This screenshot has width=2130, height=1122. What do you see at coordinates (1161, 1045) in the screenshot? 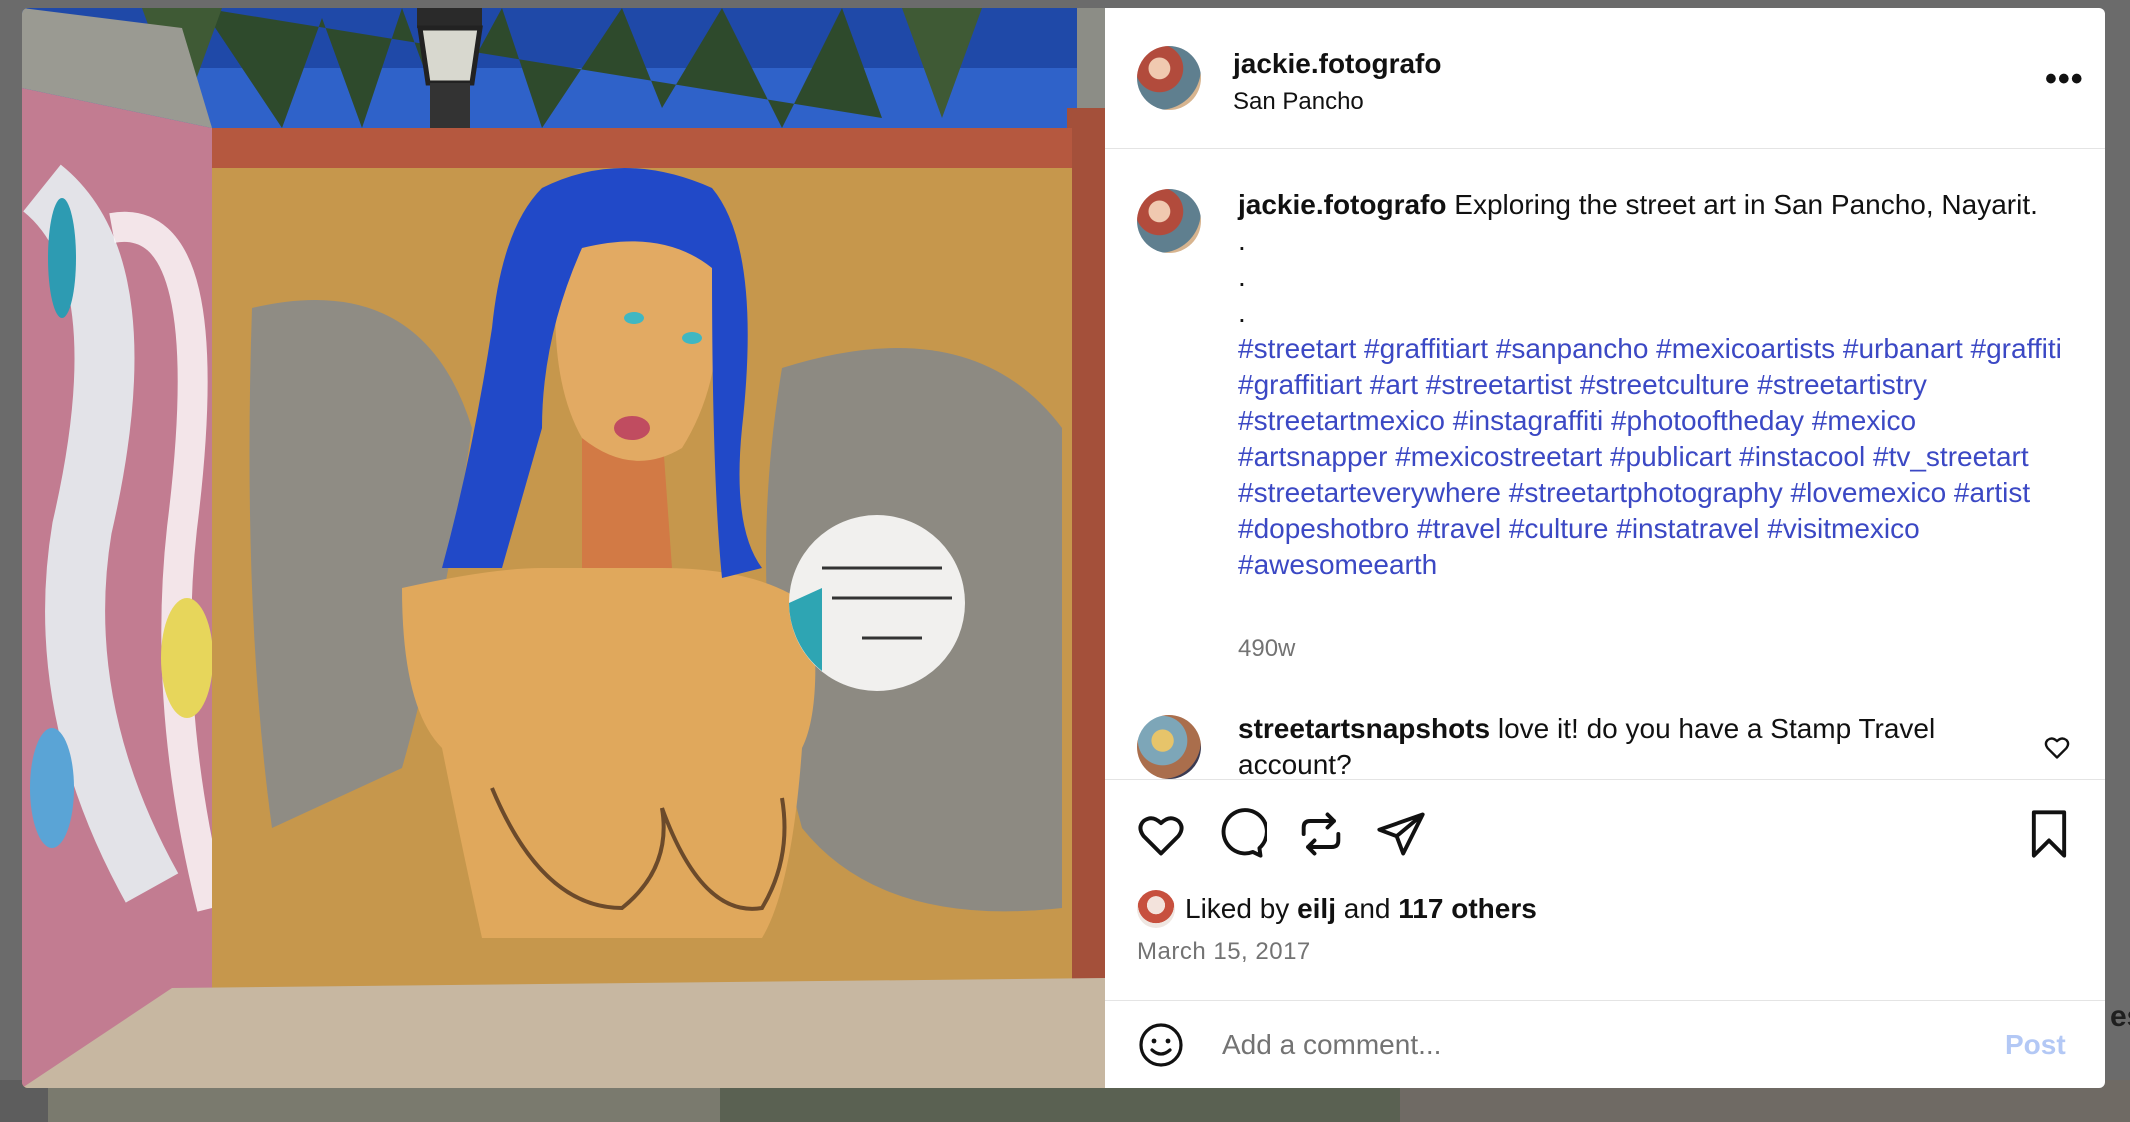
I see `emoji-icon` at bounding box center [1161, 1045].